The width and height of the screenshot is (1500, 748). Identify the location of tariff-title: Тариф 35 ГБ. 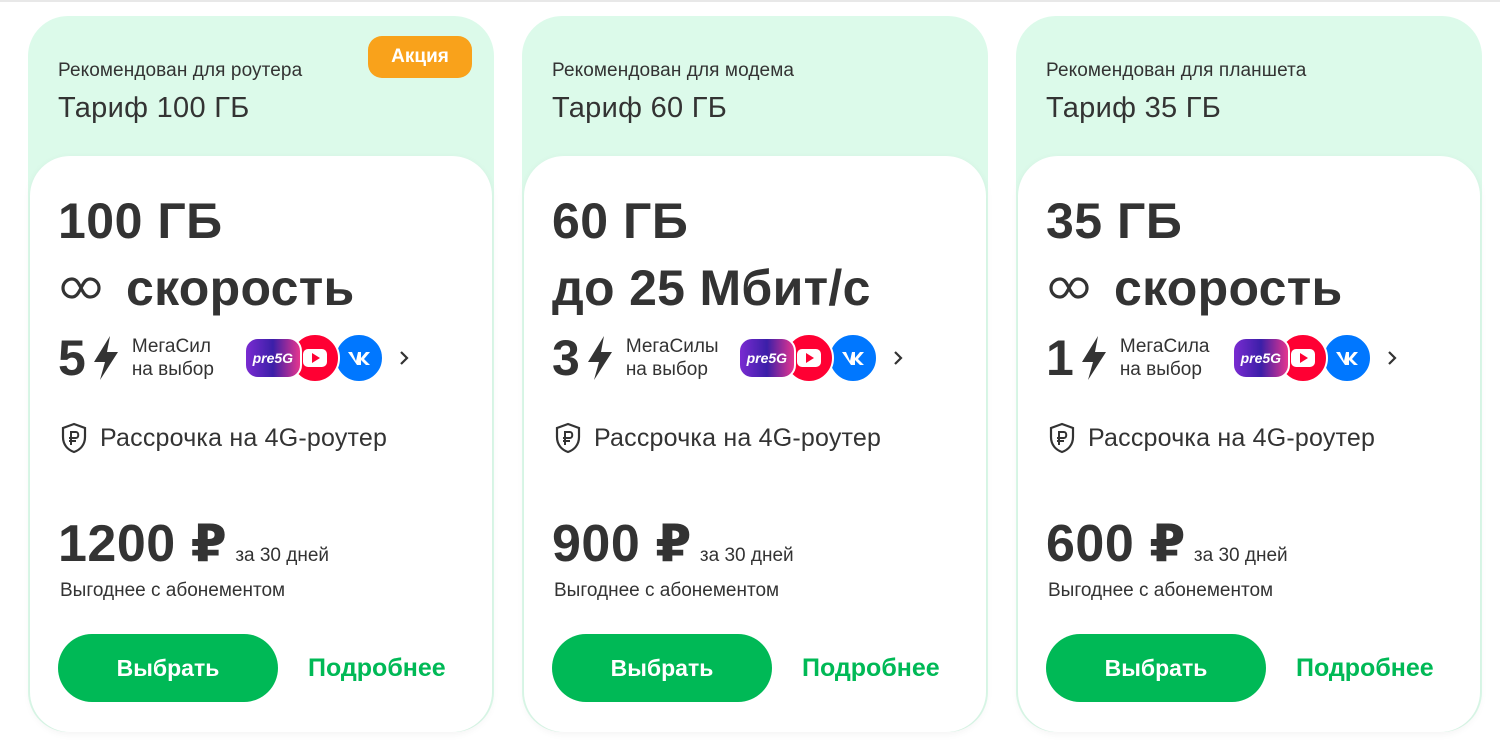
(1134, 108).